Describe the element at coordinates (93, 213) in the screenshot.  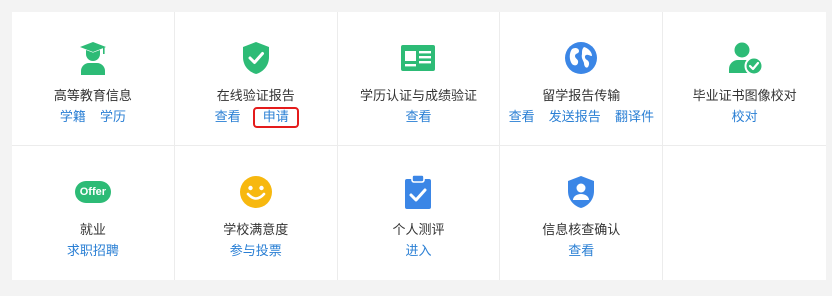
I see `service-card-employment: Offer 就业 求职招聘` at that location.